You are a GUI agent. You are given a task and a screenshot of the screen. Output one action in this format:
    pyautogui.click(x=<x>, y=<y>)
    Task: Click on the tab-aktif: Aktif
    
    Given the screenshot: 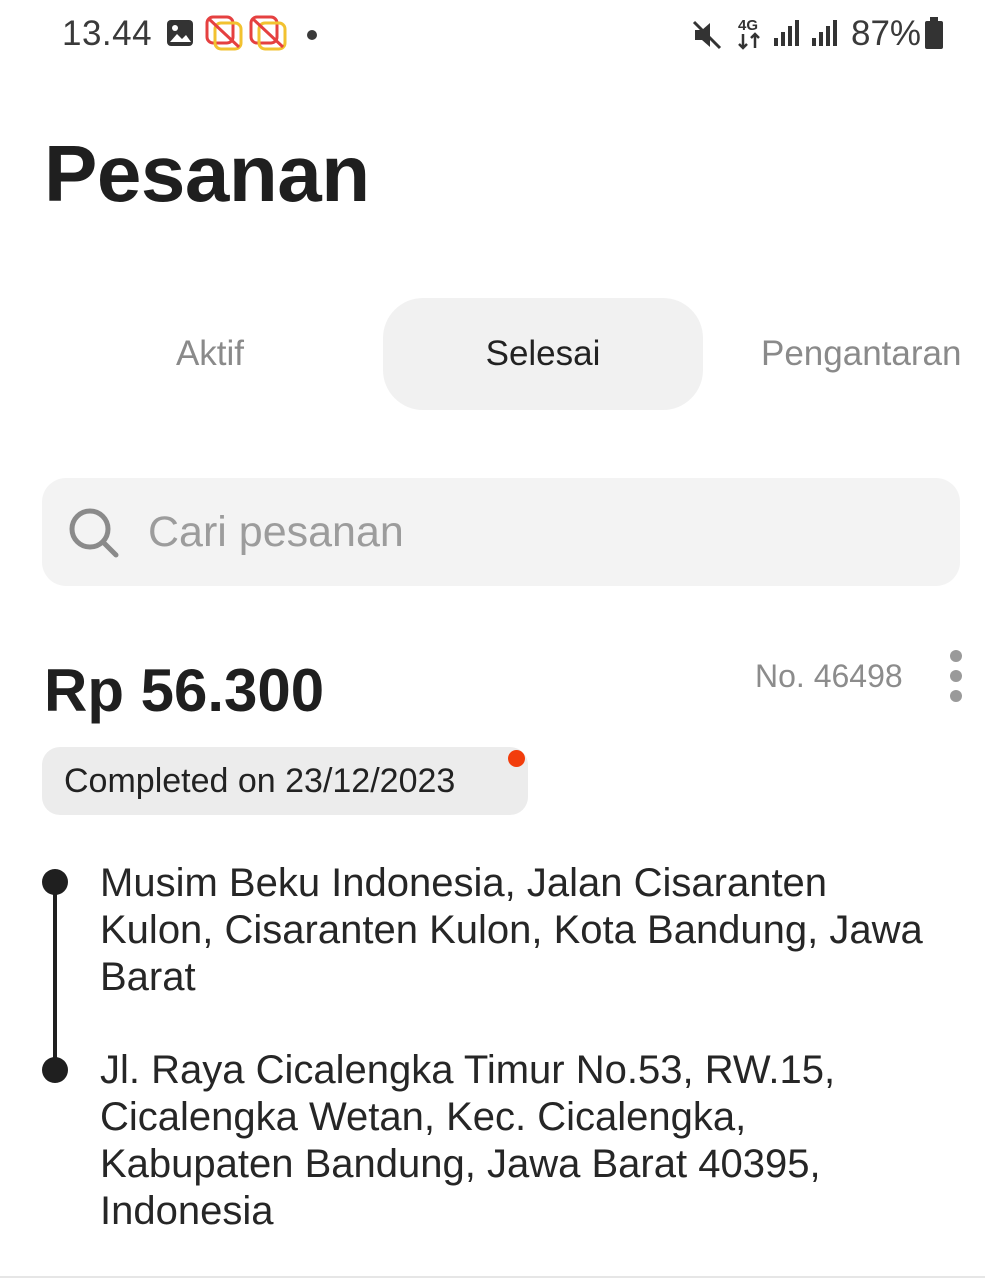 What is the action you would take?
    pyautogui.click(x=210, y=354)
    